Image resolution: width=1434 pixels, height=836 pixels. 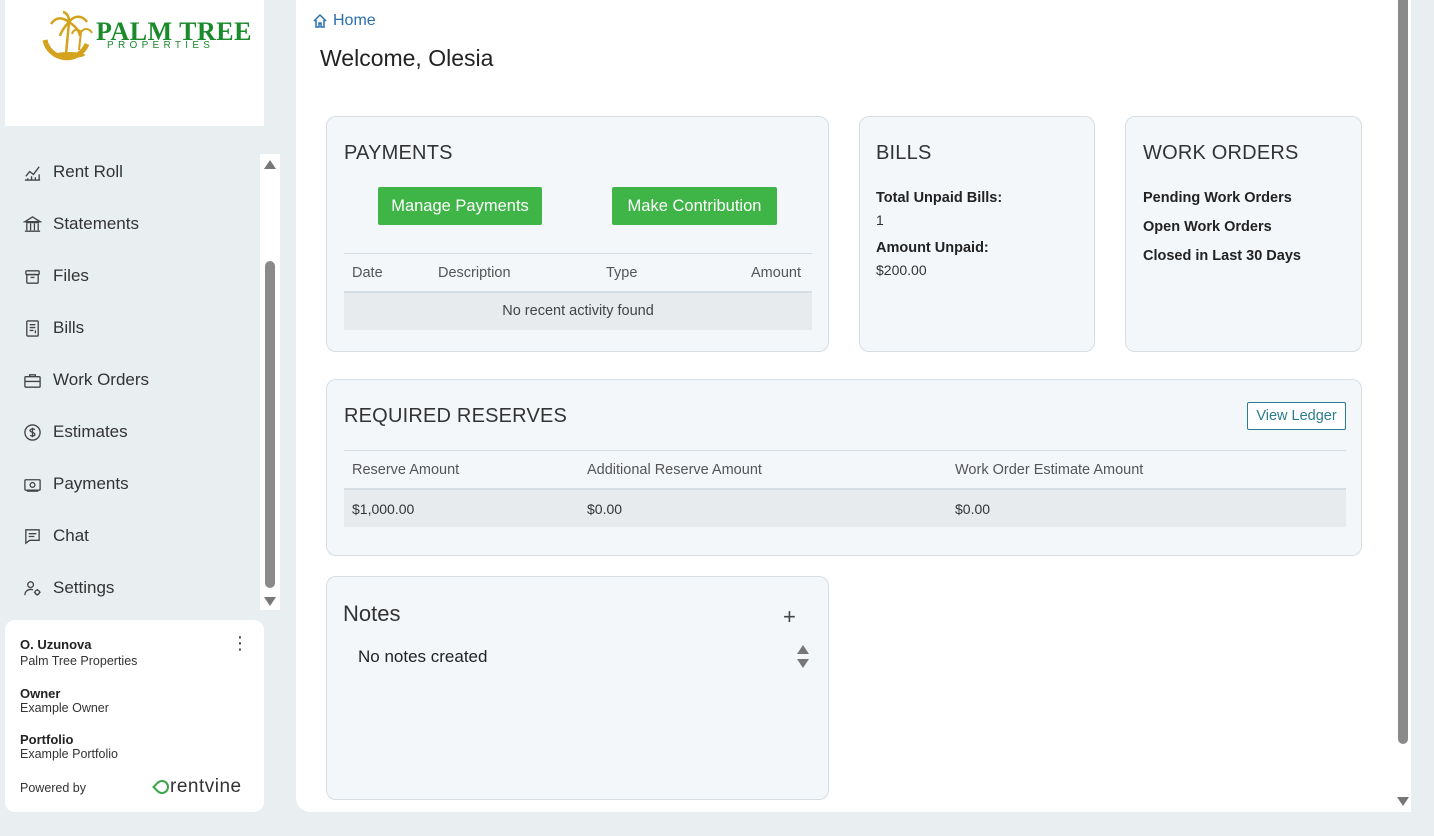 I want to click on sidebar-item-chat: Chat, so click(x=55, y=536).